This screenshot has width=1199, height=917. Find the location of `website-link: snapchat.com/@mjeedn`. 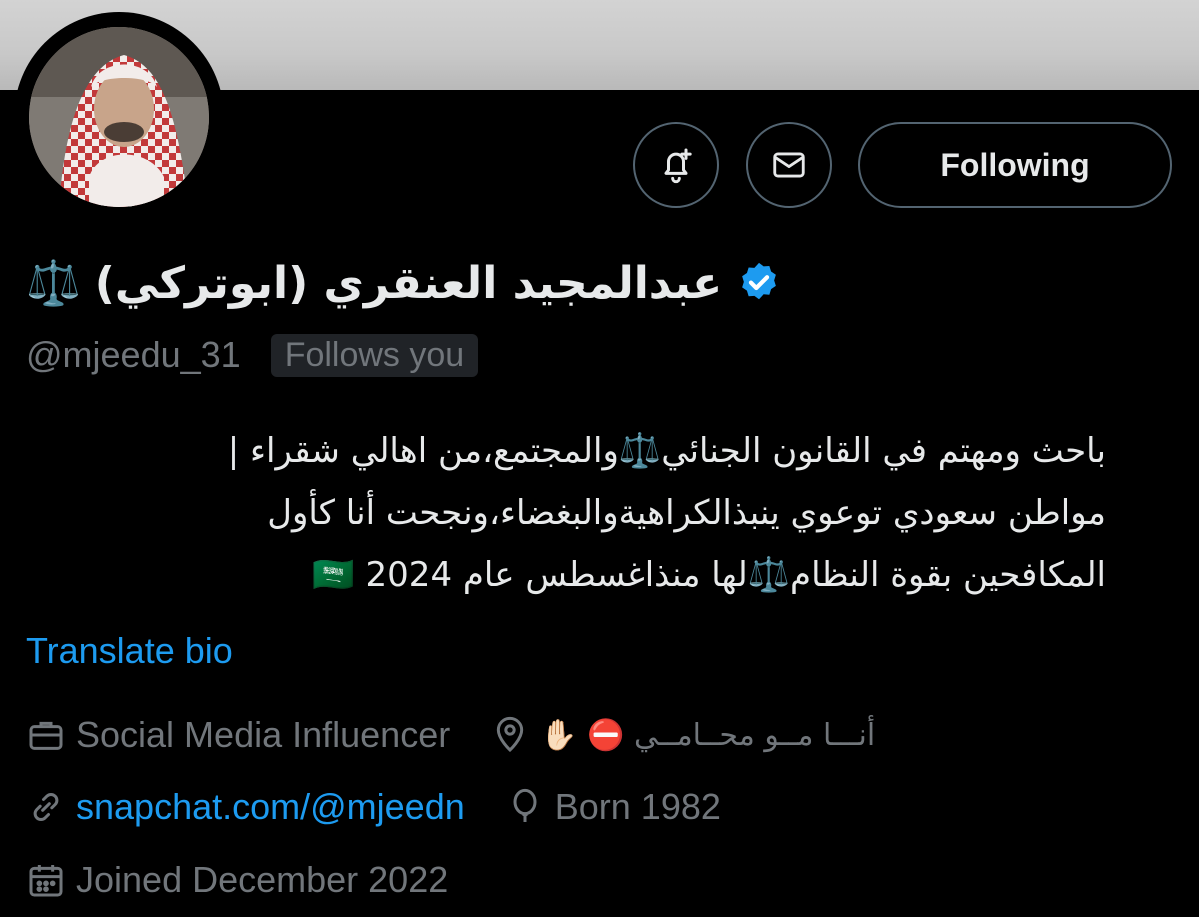

website-link: snapchat.com/@mjeedn is located at coordinates (270, 807).